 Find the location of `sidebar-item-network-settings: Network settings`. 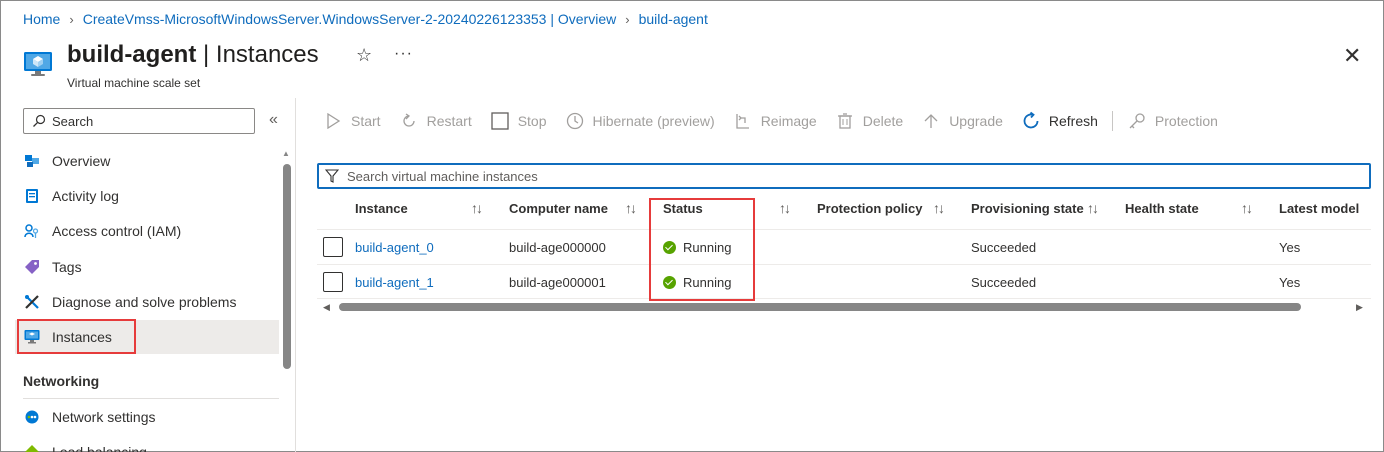

sidebar-item-network-settings: Network settings is located at coordinates (147, 417).